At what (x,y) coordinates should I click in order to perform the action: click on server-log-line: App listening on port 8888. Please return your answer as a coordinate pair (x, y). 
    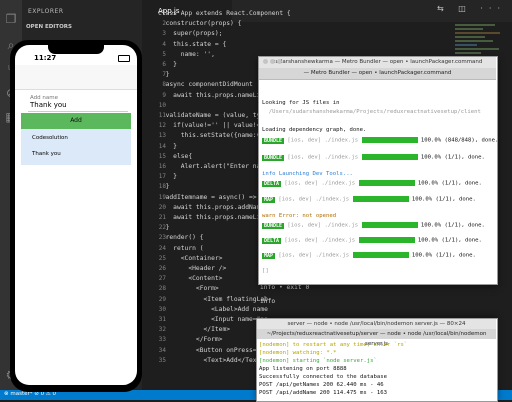
    Looking at the image, I should click on (303, 369).